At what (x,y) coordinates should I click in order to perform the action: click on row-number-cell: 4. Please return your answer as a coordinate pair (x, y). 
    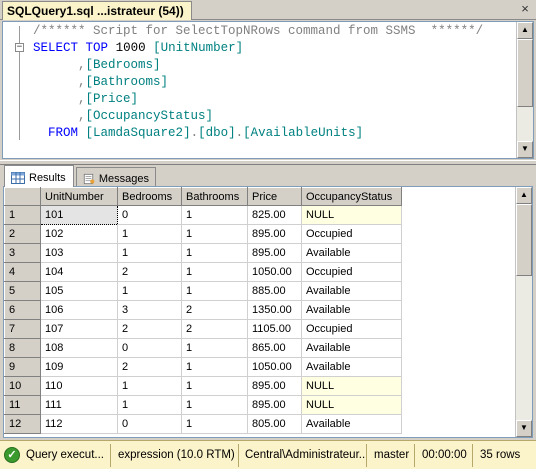
    Looking at the image, I should click on (22, 272).